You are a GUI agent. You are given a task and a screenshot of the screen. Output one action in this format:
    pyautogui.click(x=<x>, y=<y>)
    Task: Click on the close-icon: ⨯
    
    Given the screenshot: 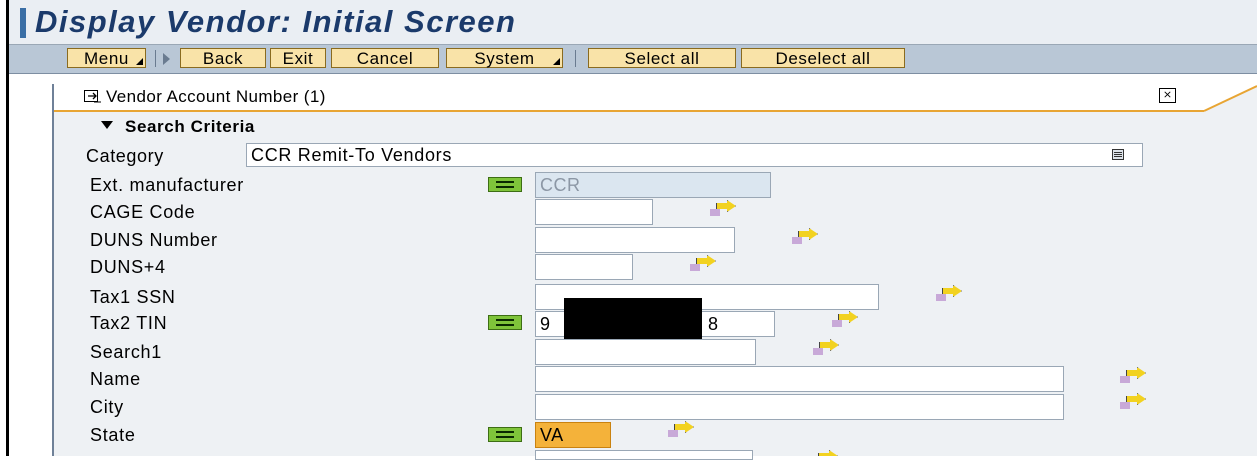 What is the action you would take?
    pyautogui.click(x=1167, y=95)
    